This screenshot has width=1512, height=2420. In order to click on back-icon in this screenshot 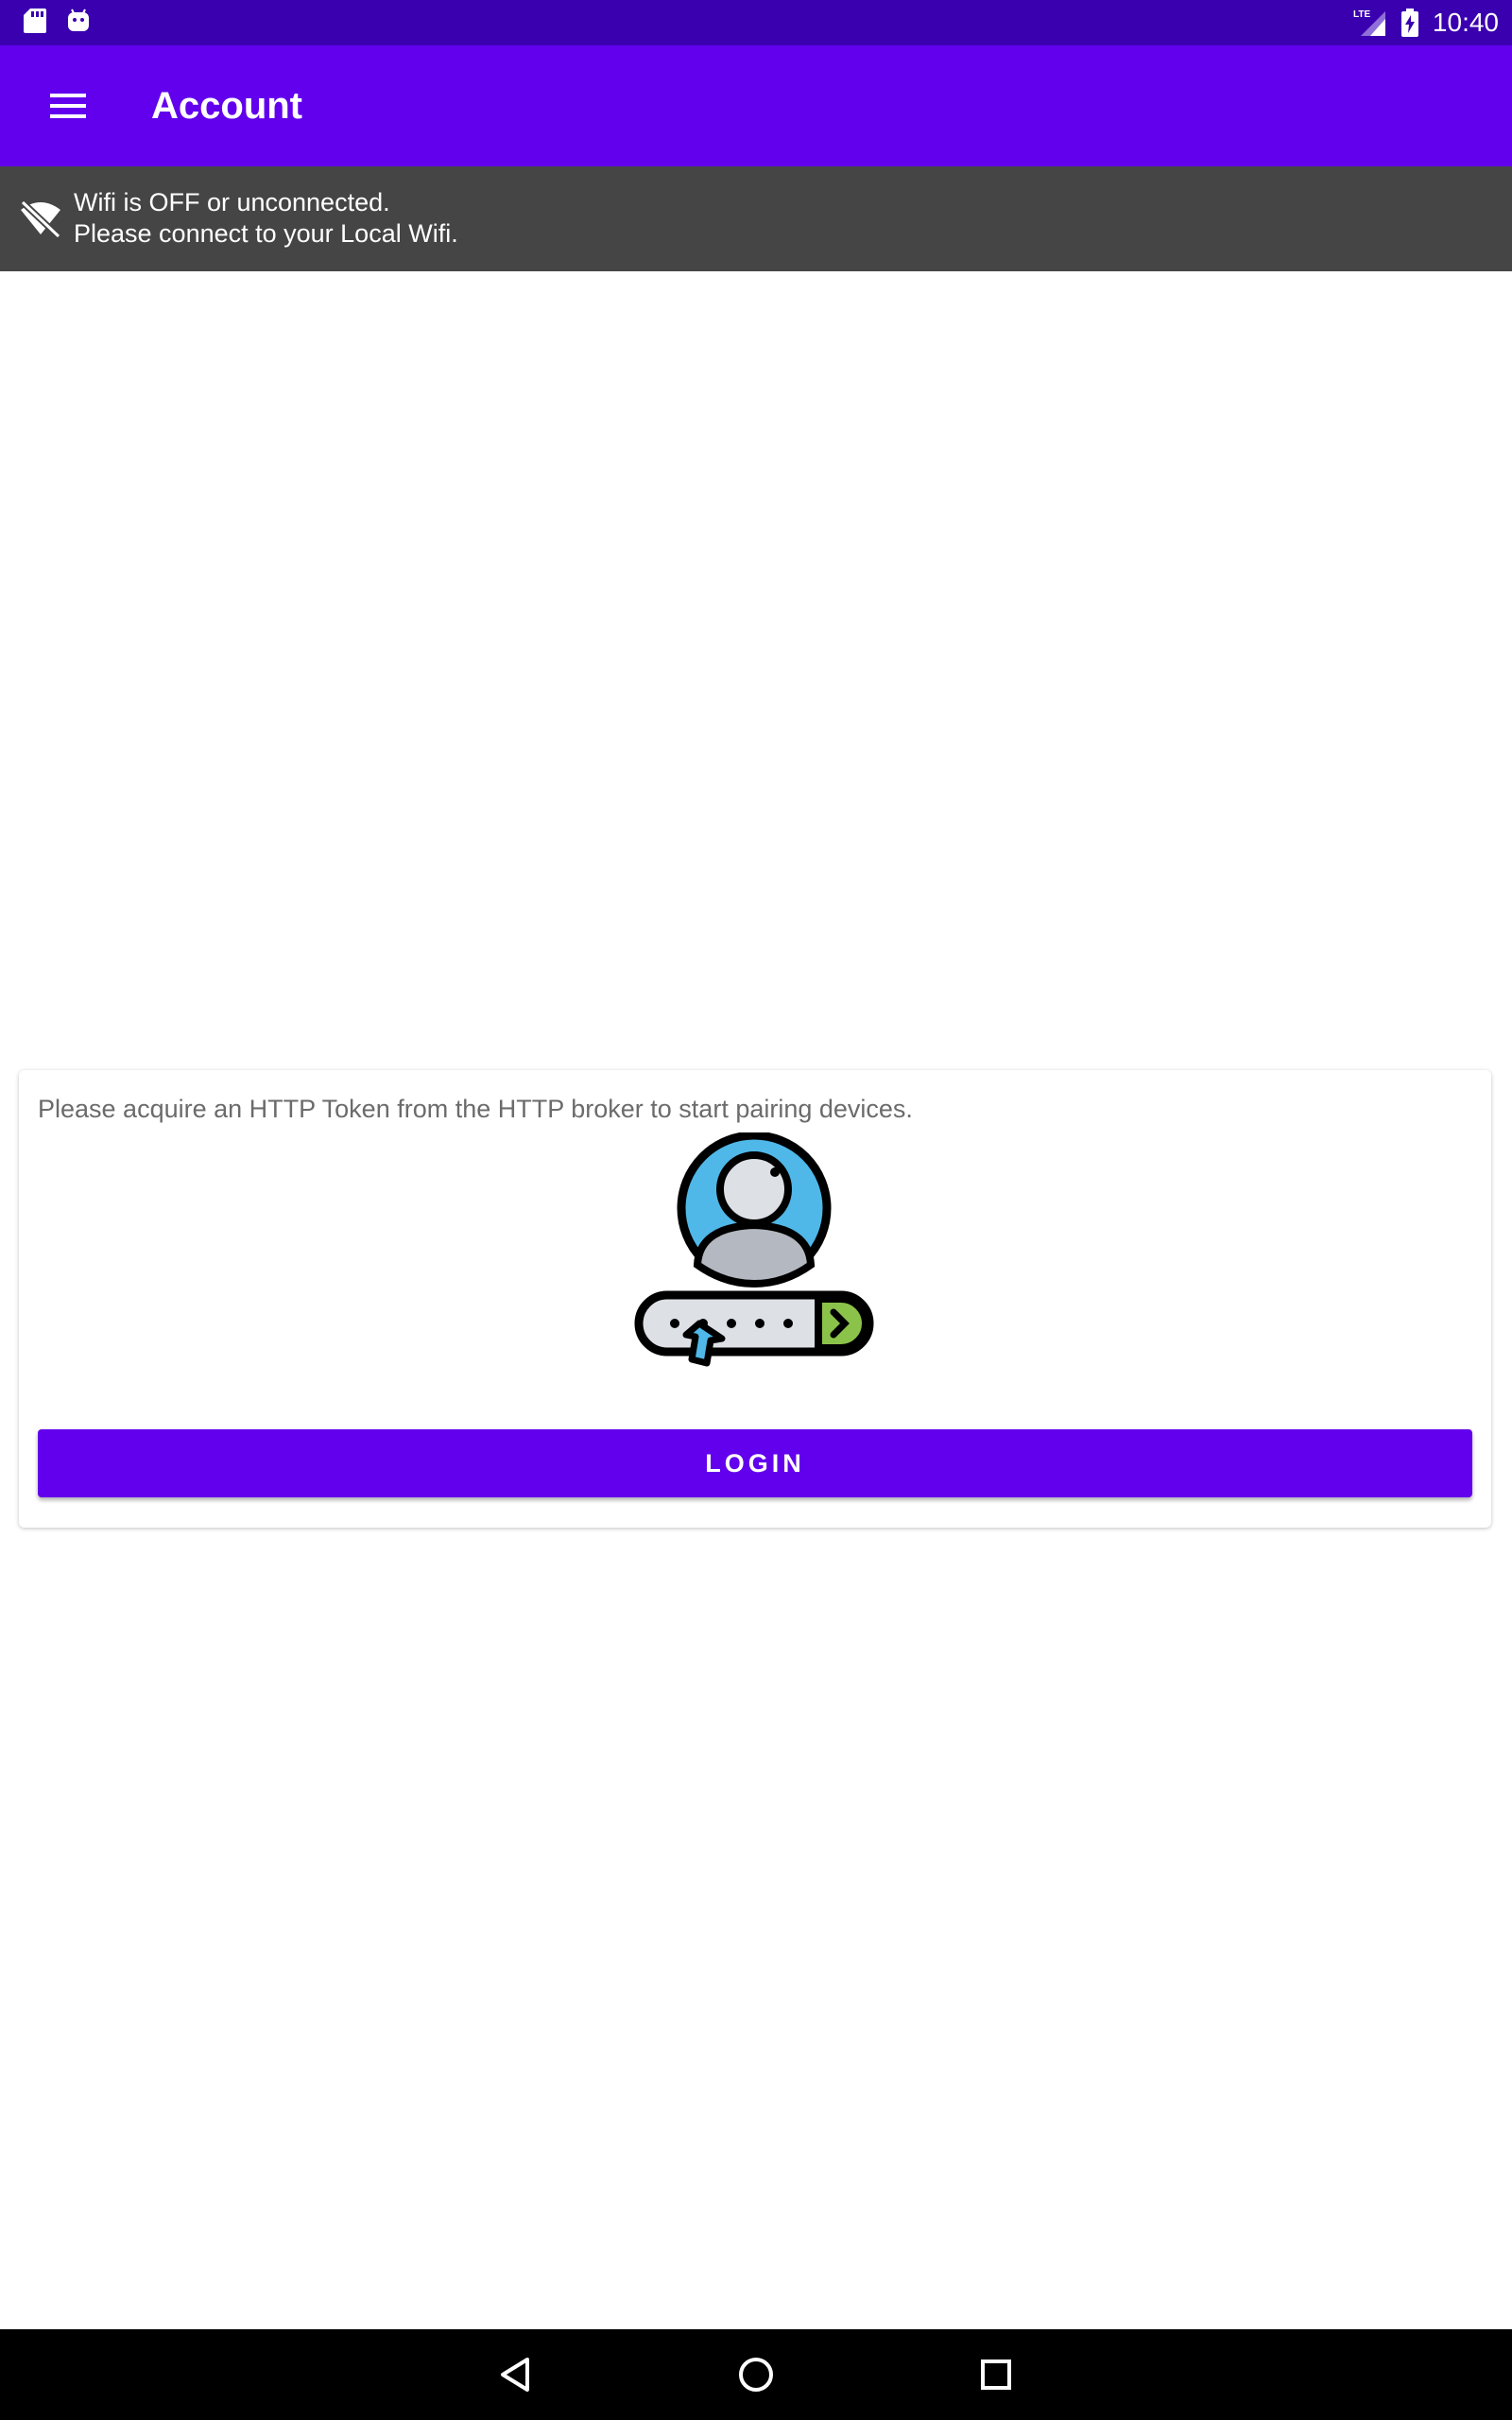, I will do `click(515, 2375)`.